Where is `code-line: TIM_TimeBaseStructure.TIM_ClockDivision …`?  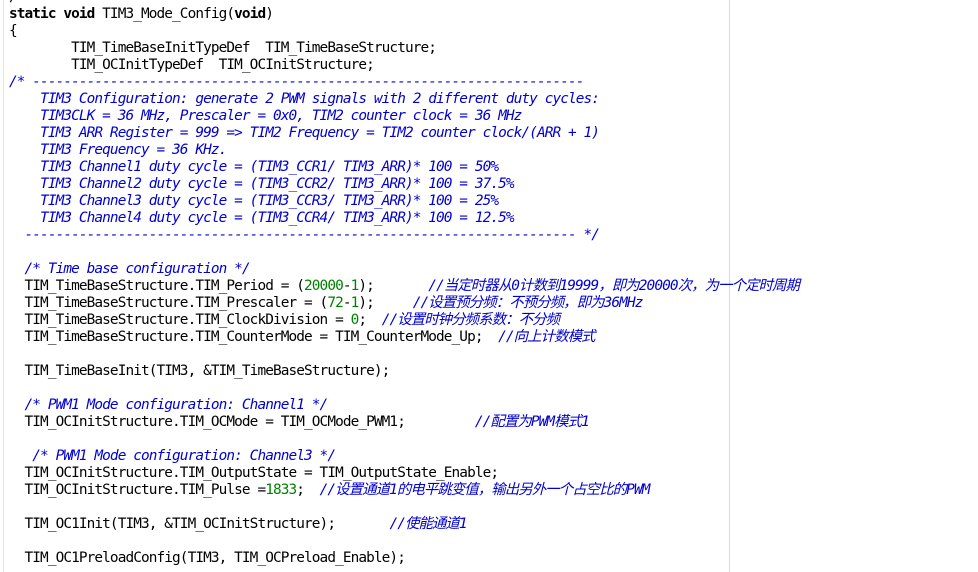
code-line: TIM_TimeBaseStructure.TIM_ClockDivision … is located at coordinates (404, 320).